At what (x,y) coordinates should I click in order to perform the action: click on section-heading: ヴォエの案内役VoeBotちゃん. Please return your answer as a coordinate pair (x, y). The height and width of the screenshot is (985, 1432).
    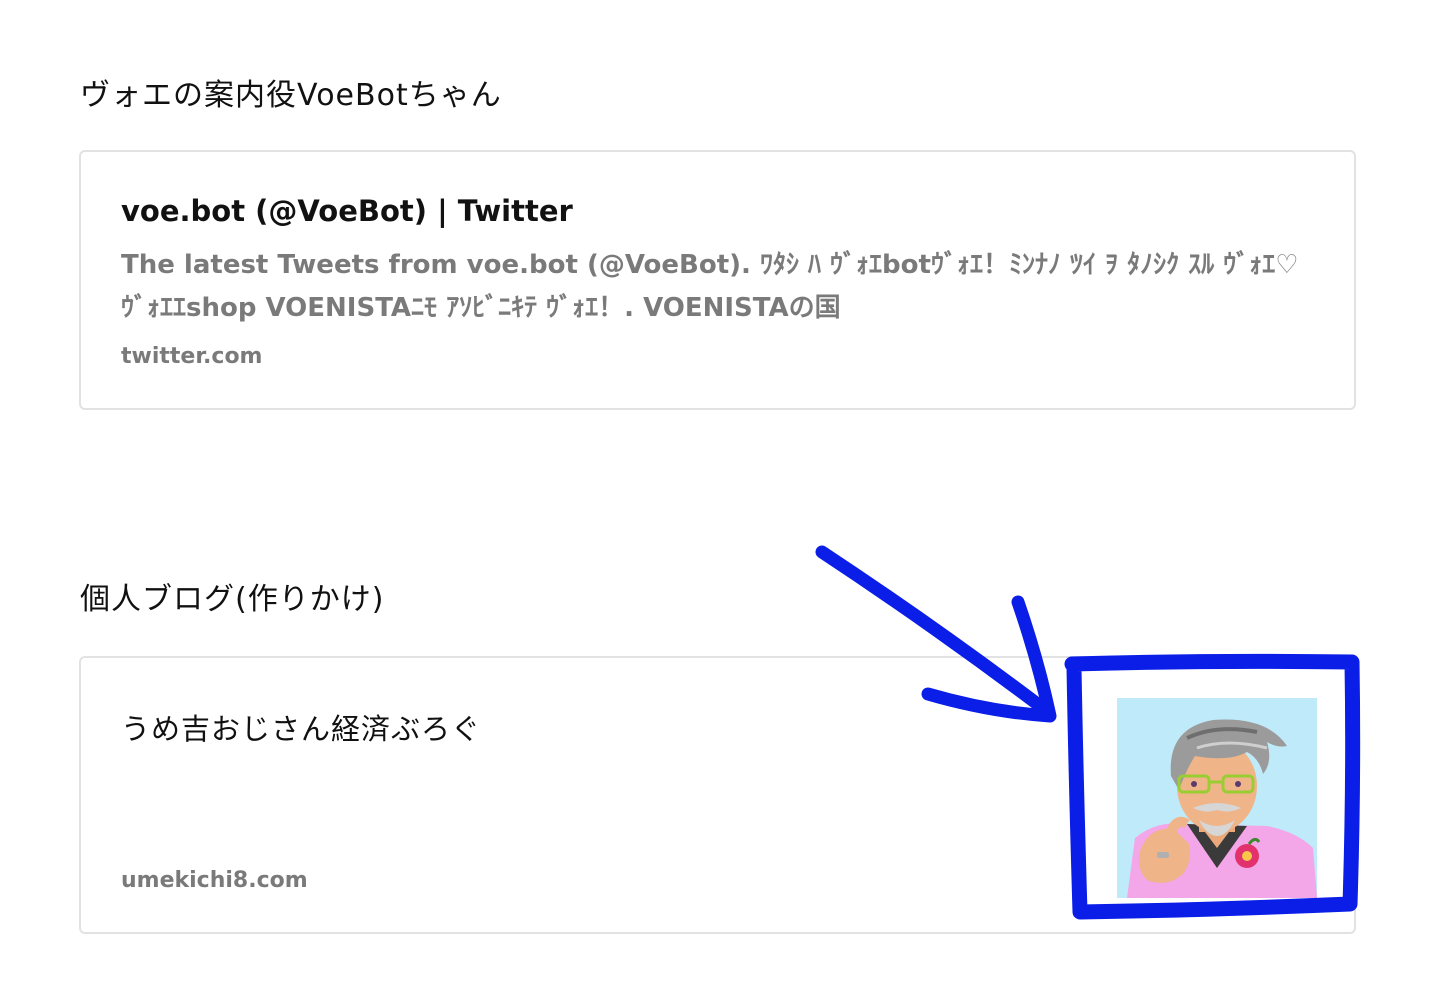
    Looking at the image, I should click on (291, 95).